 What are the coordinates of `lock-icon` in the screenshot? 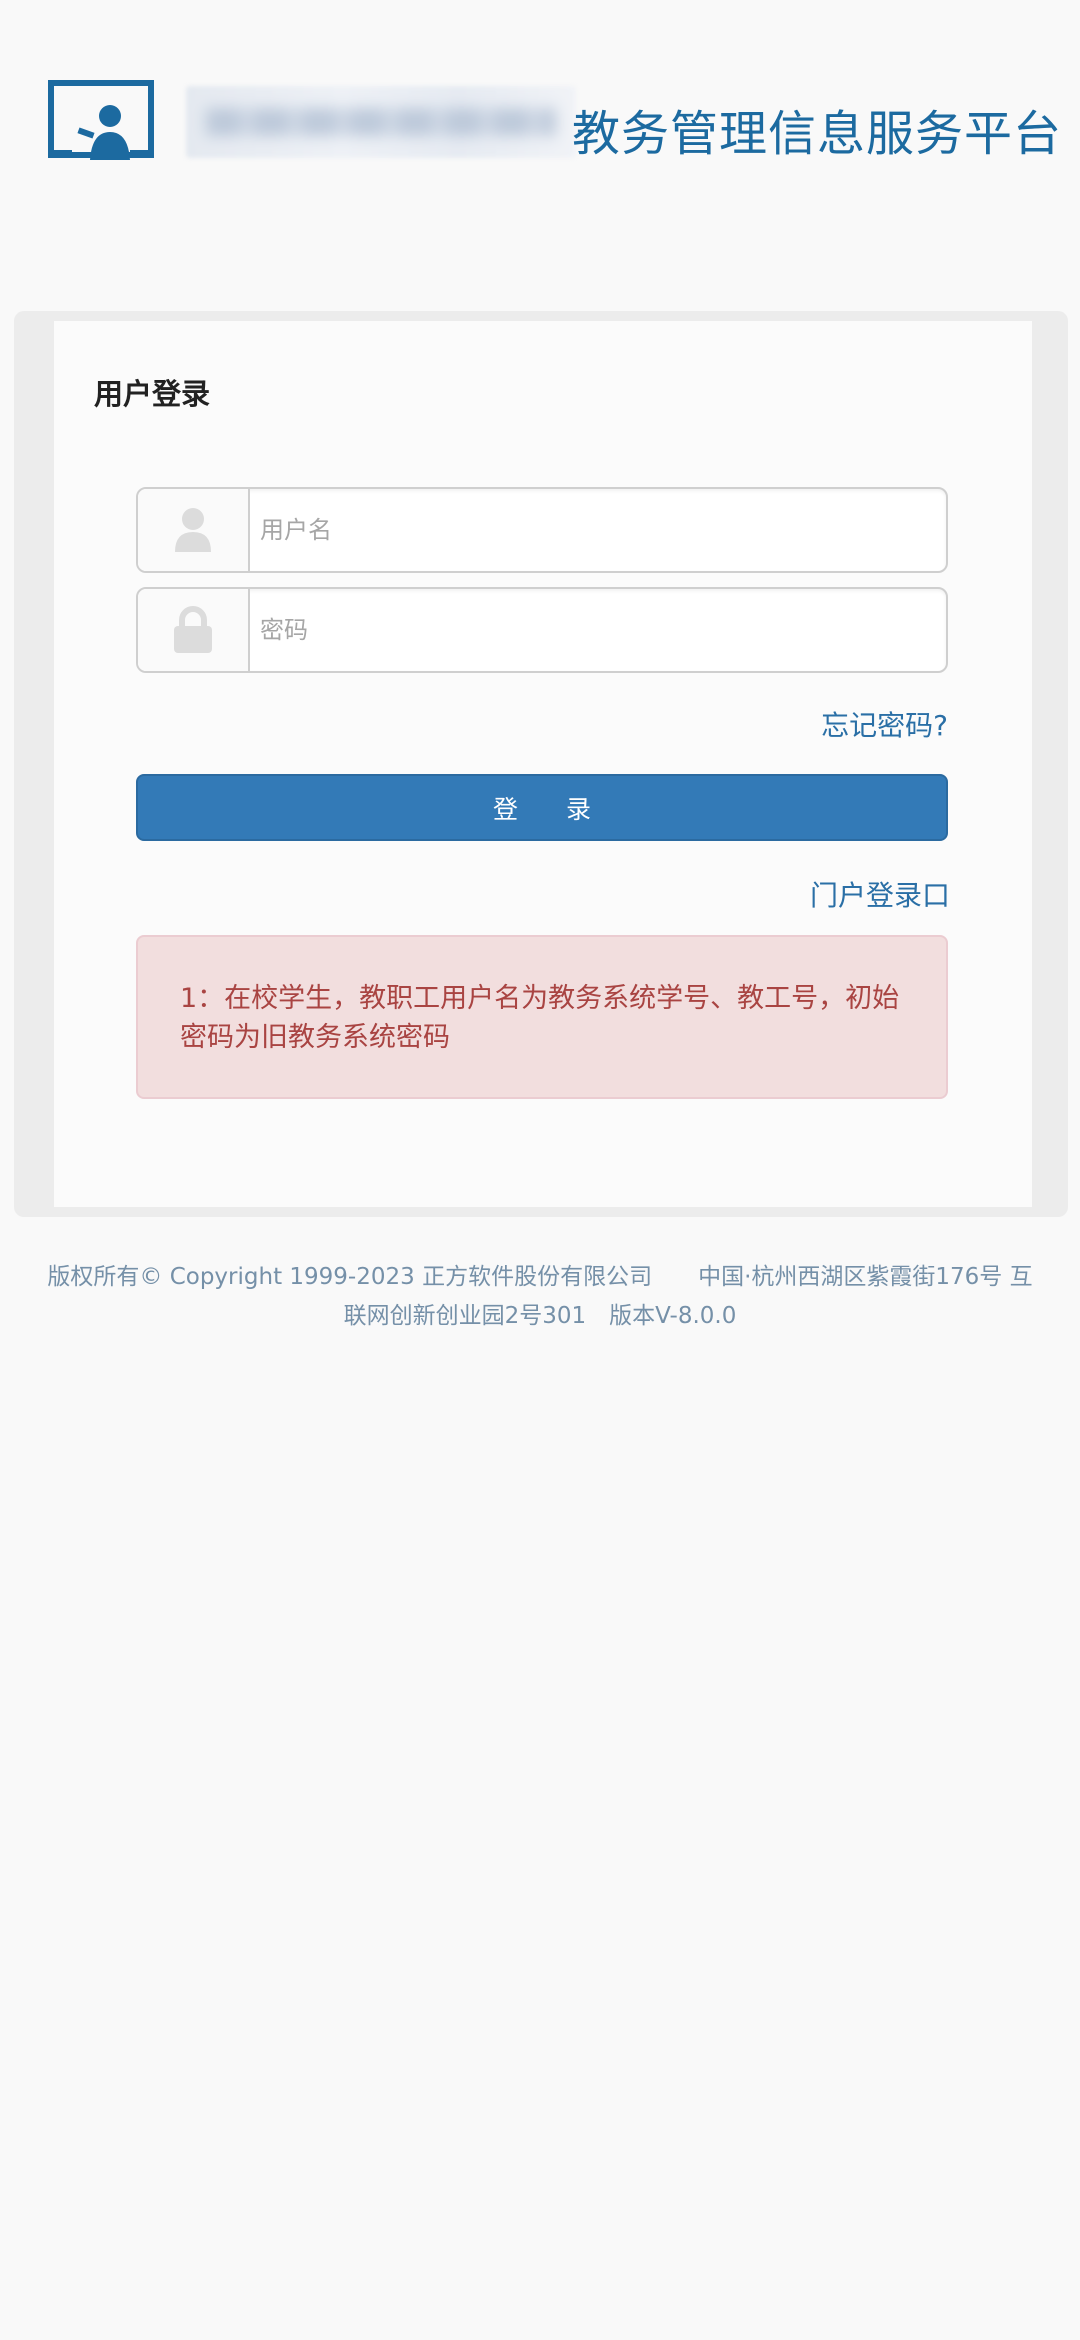 It's located at (193, 629).